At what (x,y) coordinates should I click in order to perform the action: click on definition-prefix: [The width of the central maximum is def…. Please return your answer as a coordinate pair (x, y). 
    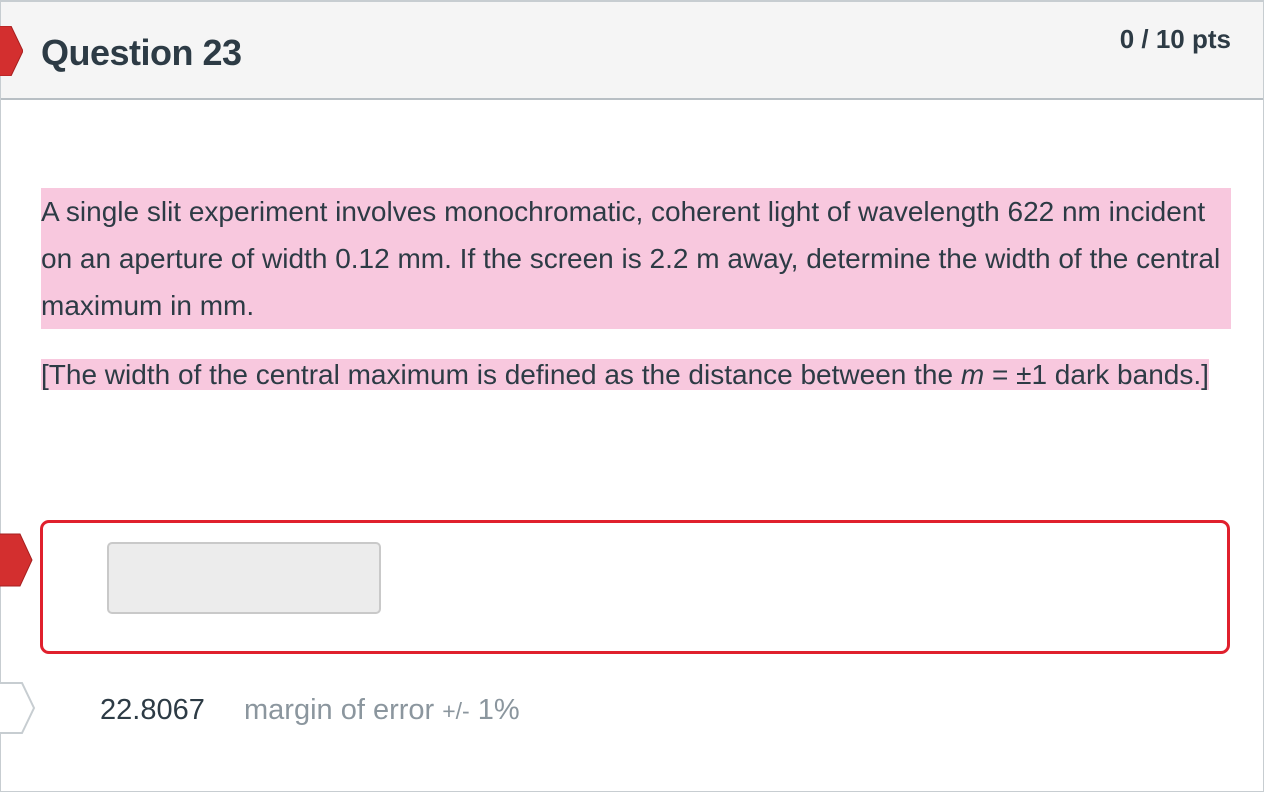
    Looking at the image, I should click on (501, 374).